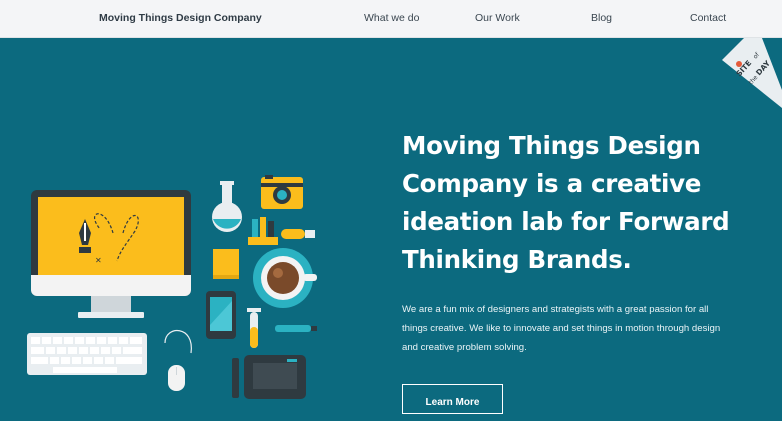 This screenshot has height=421, width=782. I want to click on headline-line: ideation lab for Forward, so click(566, 221).